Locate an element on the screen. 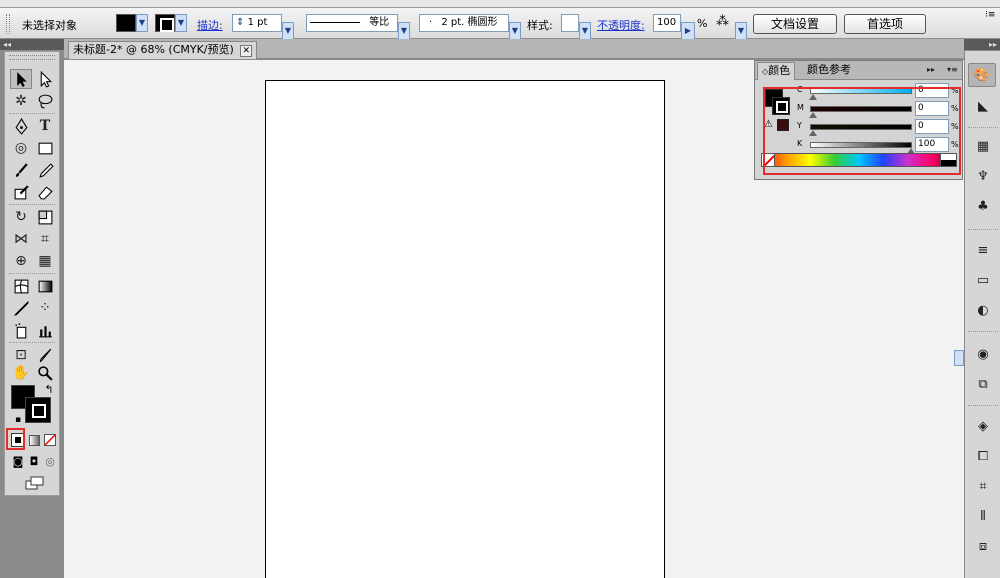 This screenshot has width=1000, height=578. brushes-icon: ♆ is located at coordinates (983, 176).